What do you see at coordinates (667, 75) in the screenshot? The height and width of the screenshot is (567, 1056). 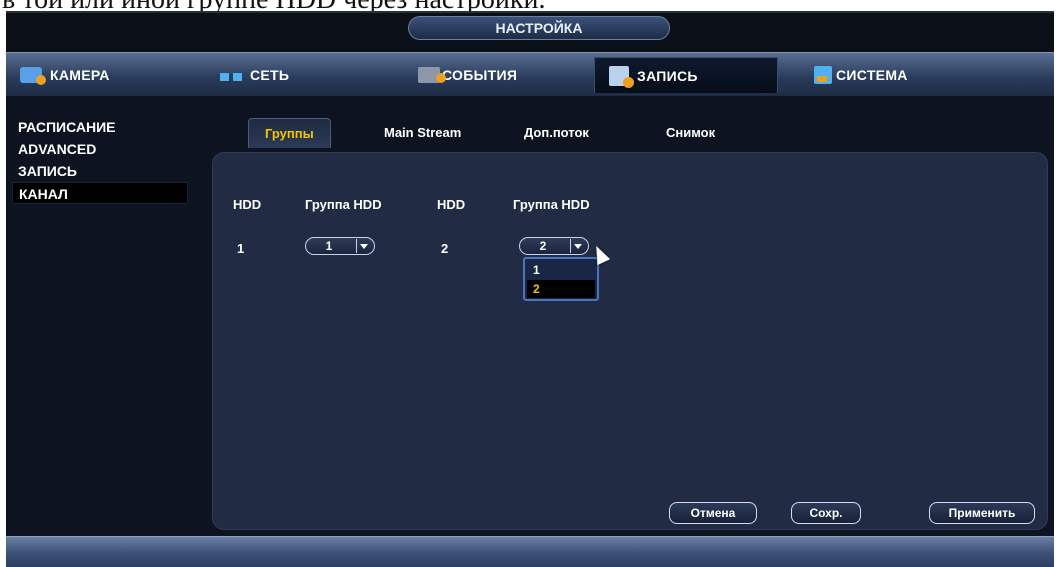 I see `tab-record-label: ЗАПИСЬ` at bounding box center [667, 75].